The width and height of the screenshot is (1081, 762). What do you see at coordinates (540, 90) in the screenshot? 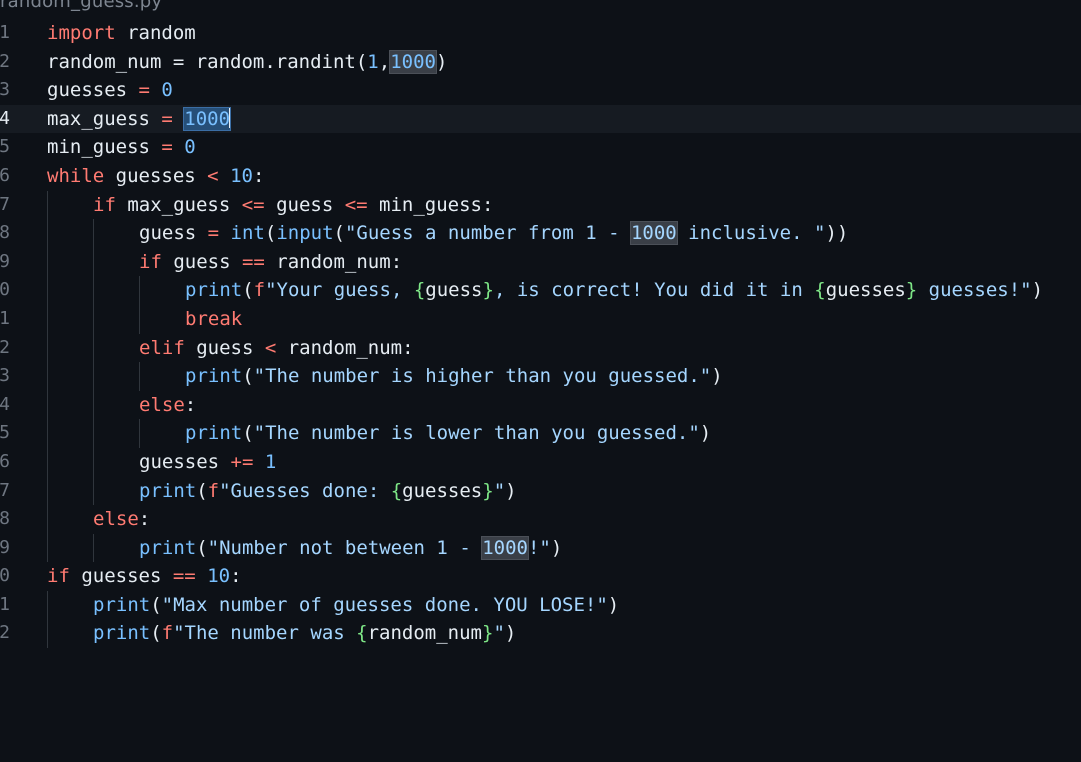
I see `code-line-3: 3 guesses = 0` at bounding box center [540, 90].